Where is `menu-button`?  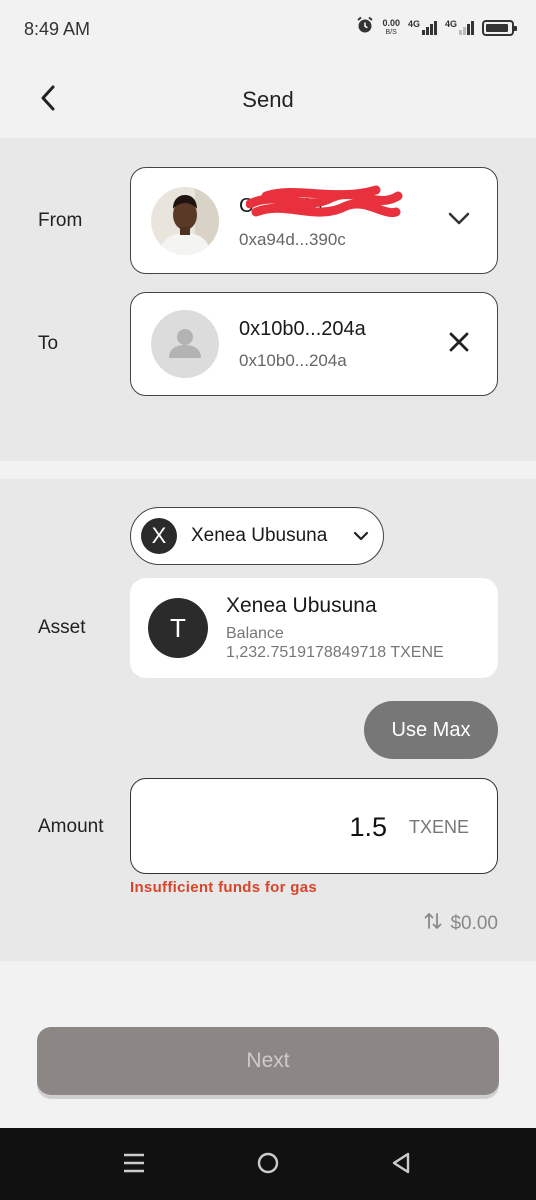 menu-button is located at coordinates (134, 1165).